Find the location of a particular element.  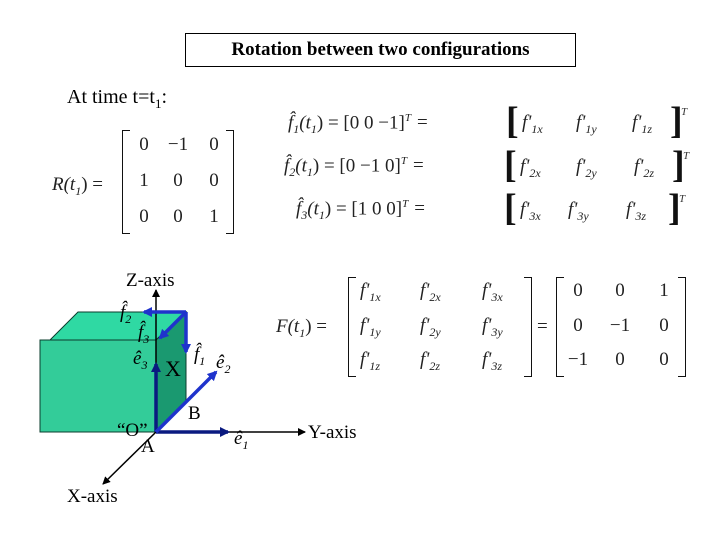

point-b-label: B is located at coordinates (194, 413).